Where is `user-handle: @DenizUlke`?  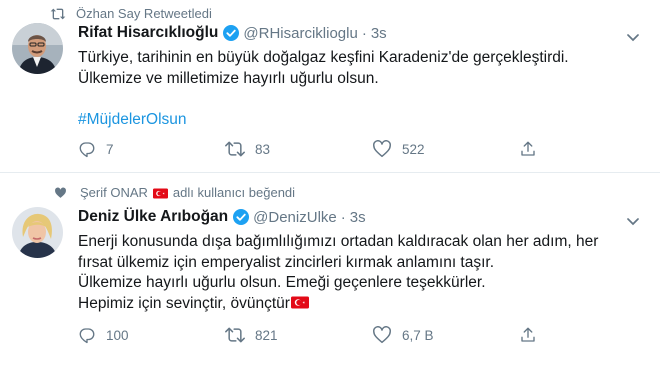 user-handle: @DenizUlke is located at coordinates (295, 217).